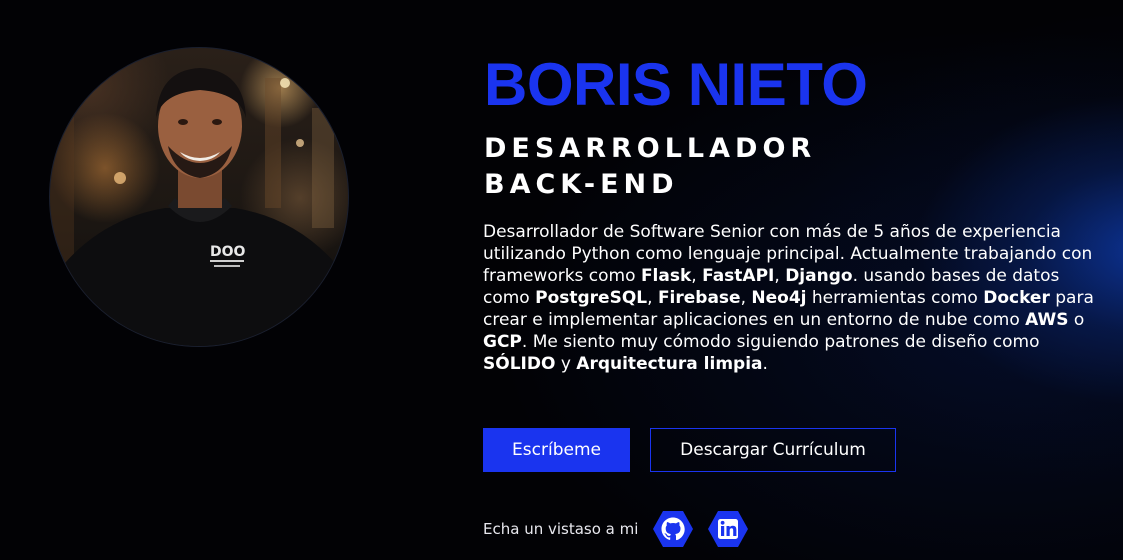 The height and width of the screenshot is (560, 1123). Describe the element at coordinates (650, 148) in the screenshot. I see `role-line-1: DESARROLLADOR` at that location.